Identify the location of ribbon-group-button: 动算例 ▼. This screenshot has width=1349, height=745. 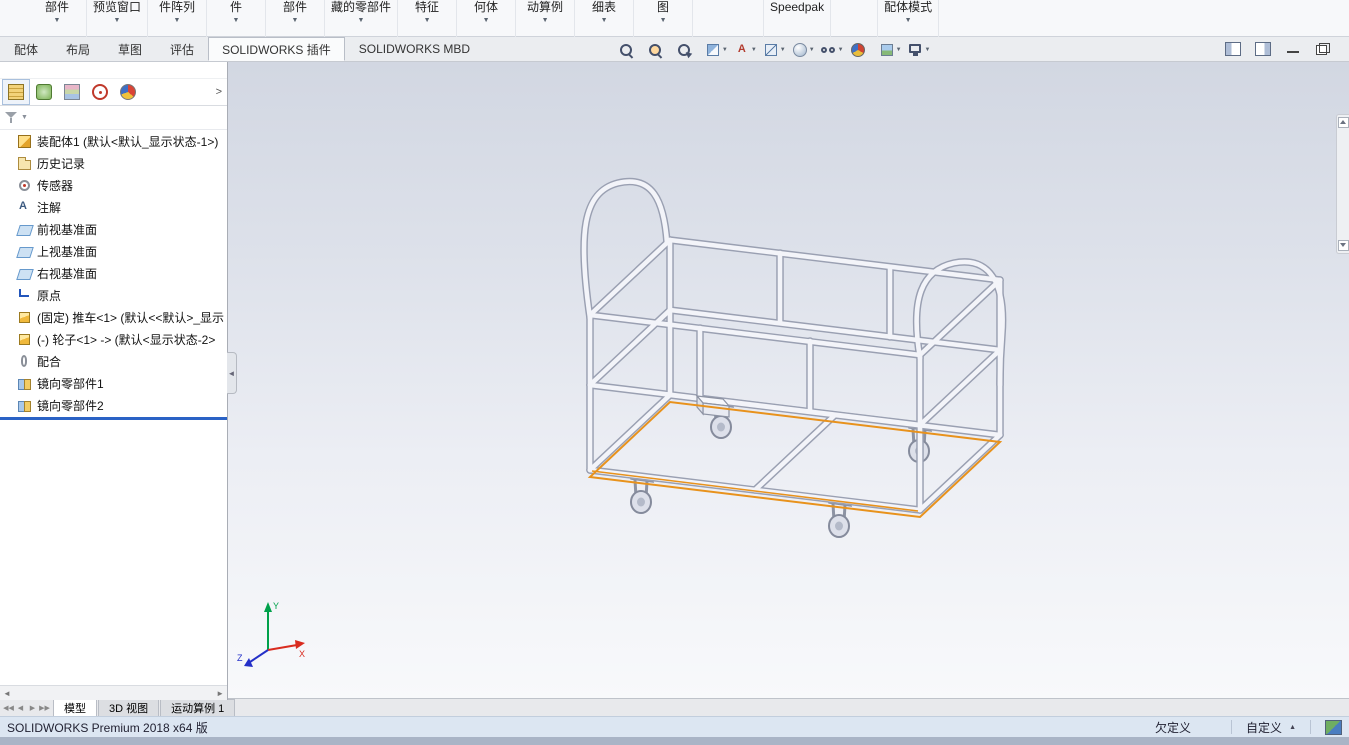
(546, 18).